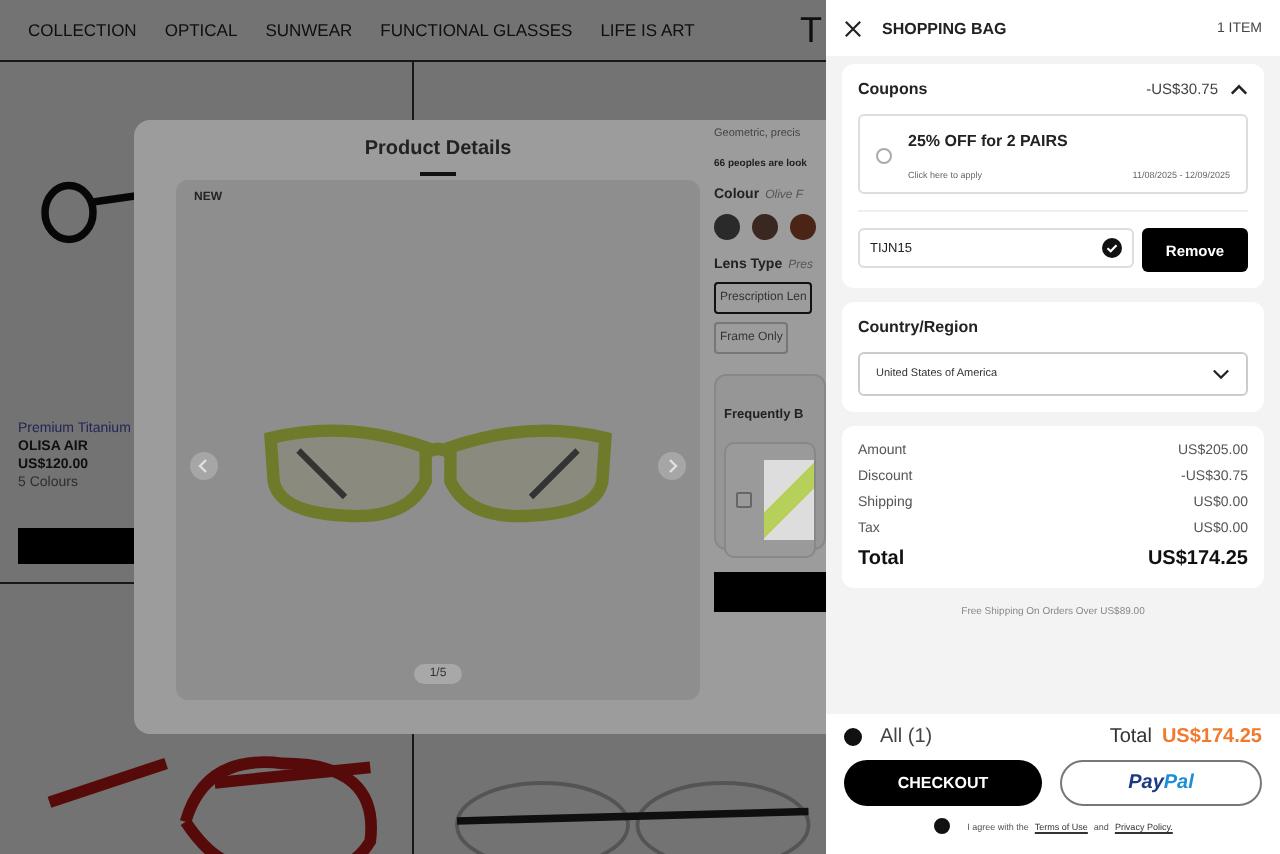 Image resolution: width=1280 pixels, height=854 pixels. What do you see at coordinates (647, 30) in the screenshot?
I see `nav-link: LIFE IS ART` at bounding box center [647, 30].